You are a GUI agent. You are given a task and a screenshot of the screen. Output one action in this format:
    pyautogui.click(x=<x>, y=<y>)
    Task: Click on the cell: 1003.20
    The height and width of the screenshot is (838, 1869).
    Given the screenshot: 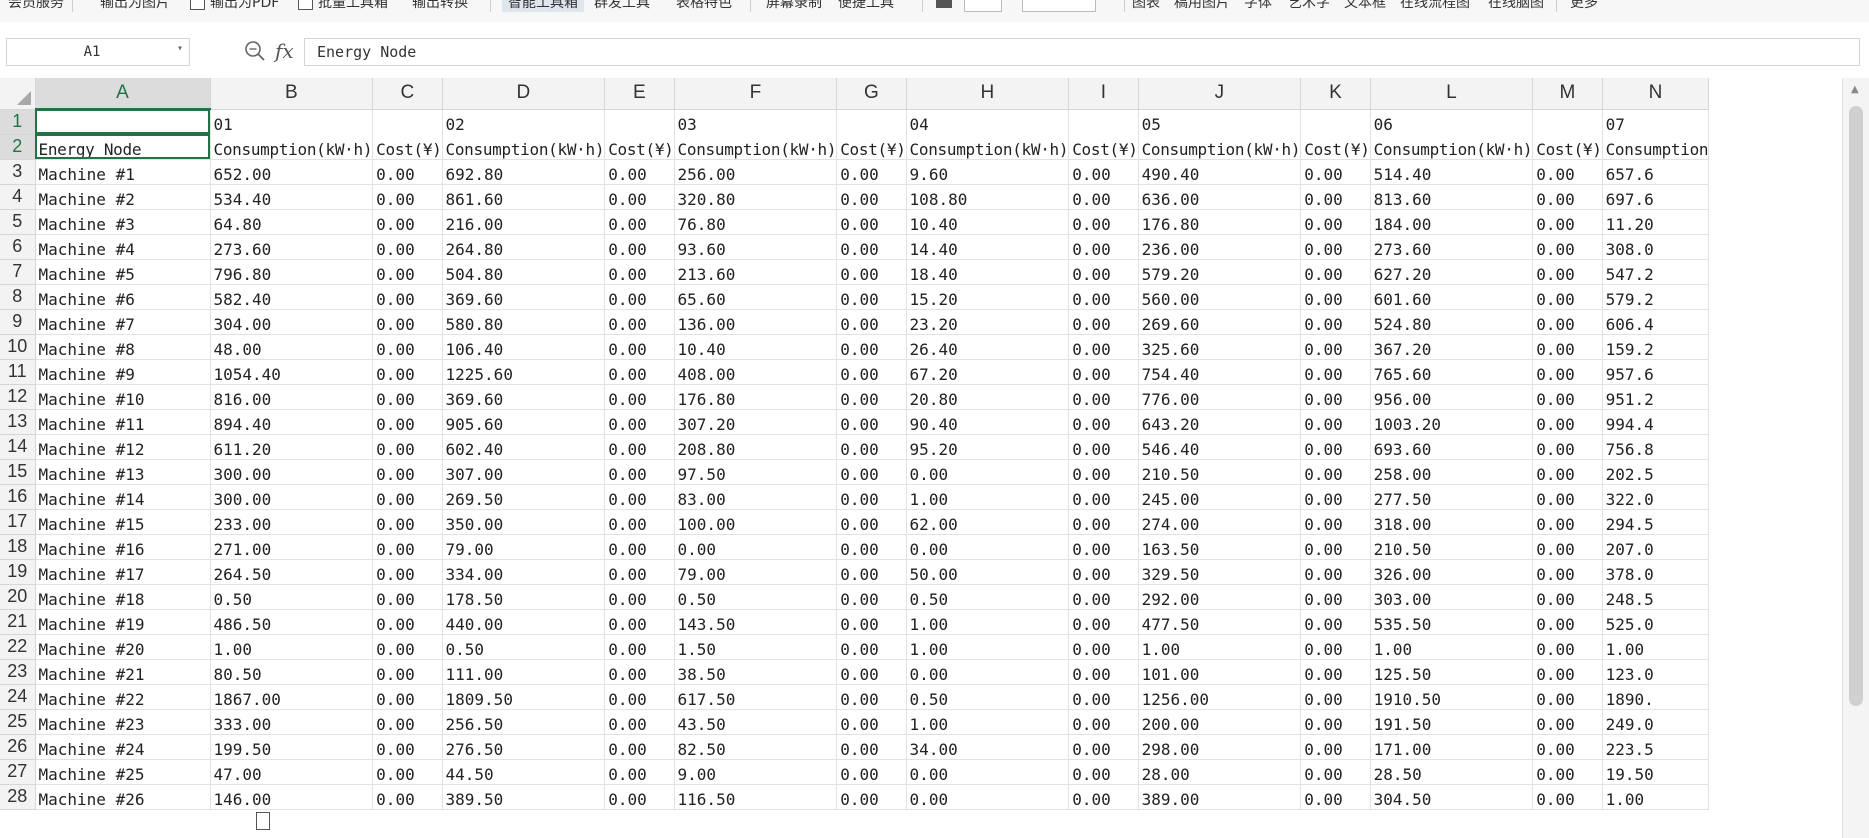 What is the action you would take?
    pyautogui.click(x=1452, y=422)
    